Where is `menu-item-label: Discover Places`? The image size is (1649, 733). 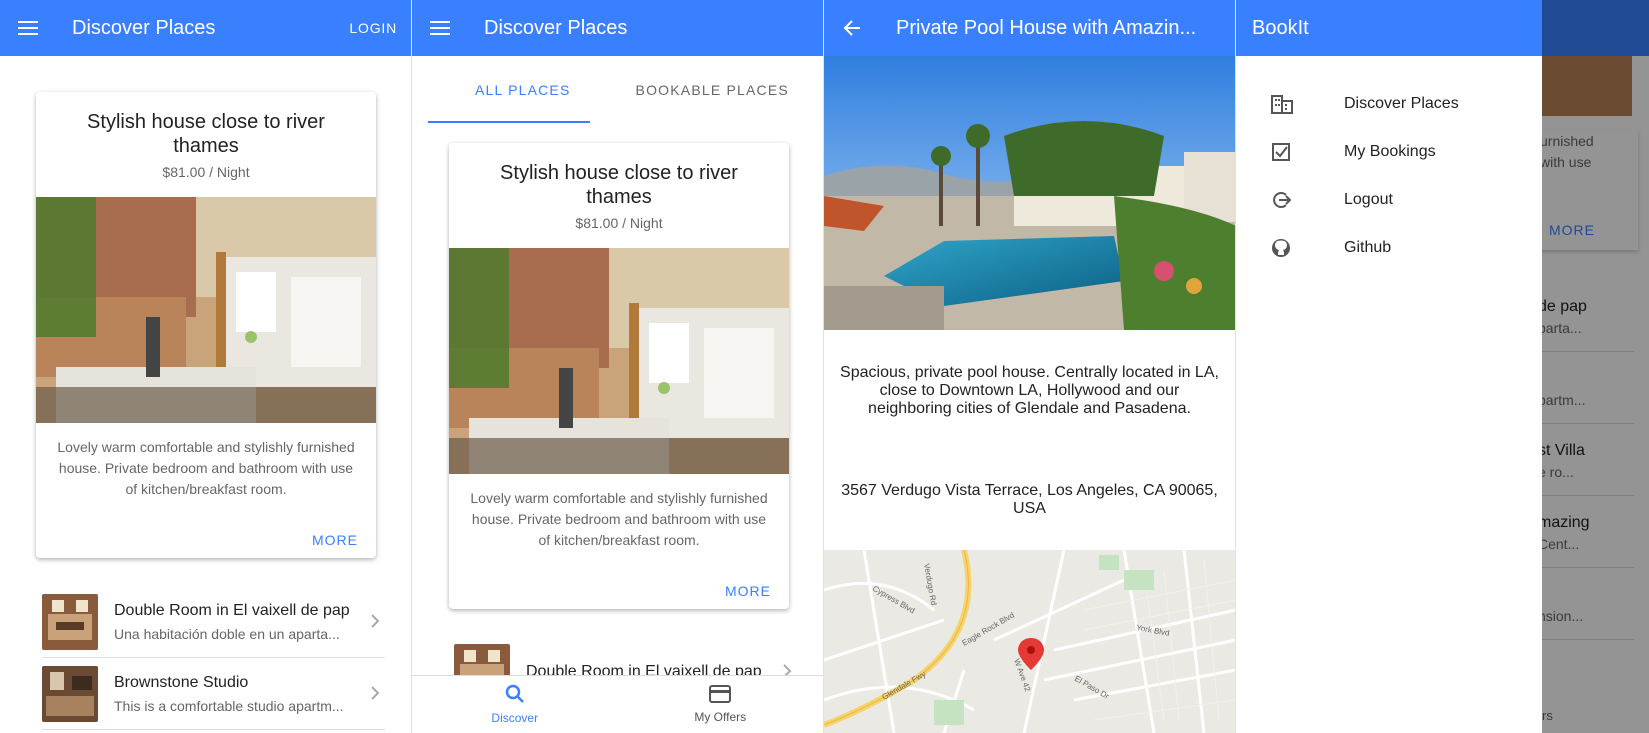
menu-item-label: Discover Places is located at coordinates (1401, 103).